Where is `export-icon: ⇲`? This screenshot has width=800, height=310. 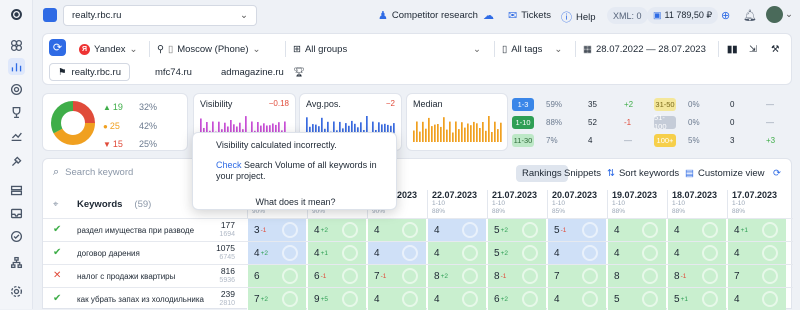
export-icon: ⇲ is located at coordinates (753, 49).